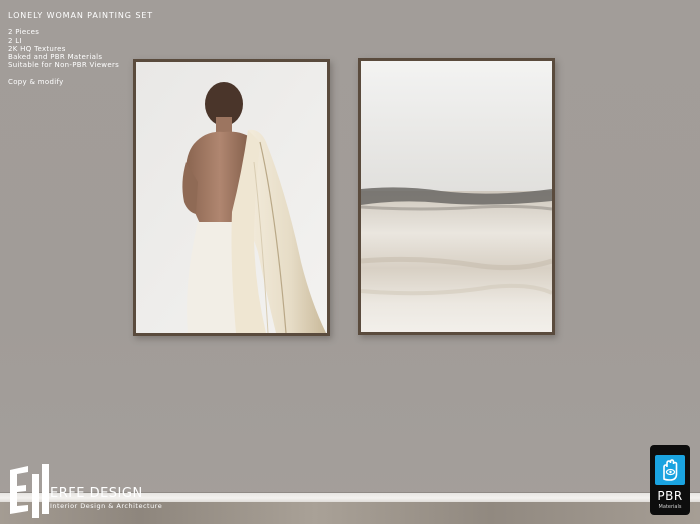  I want to click on horizon-painting-art, so click(456, 196).